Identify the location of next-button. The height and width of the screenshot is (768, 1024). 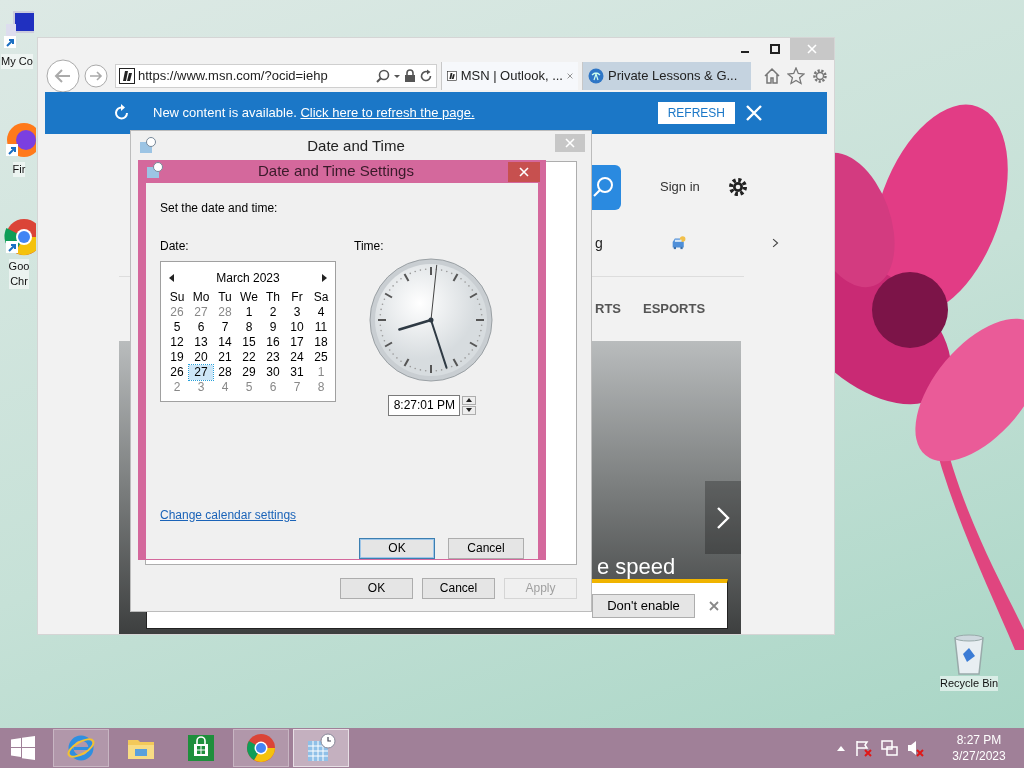
(723, 517).